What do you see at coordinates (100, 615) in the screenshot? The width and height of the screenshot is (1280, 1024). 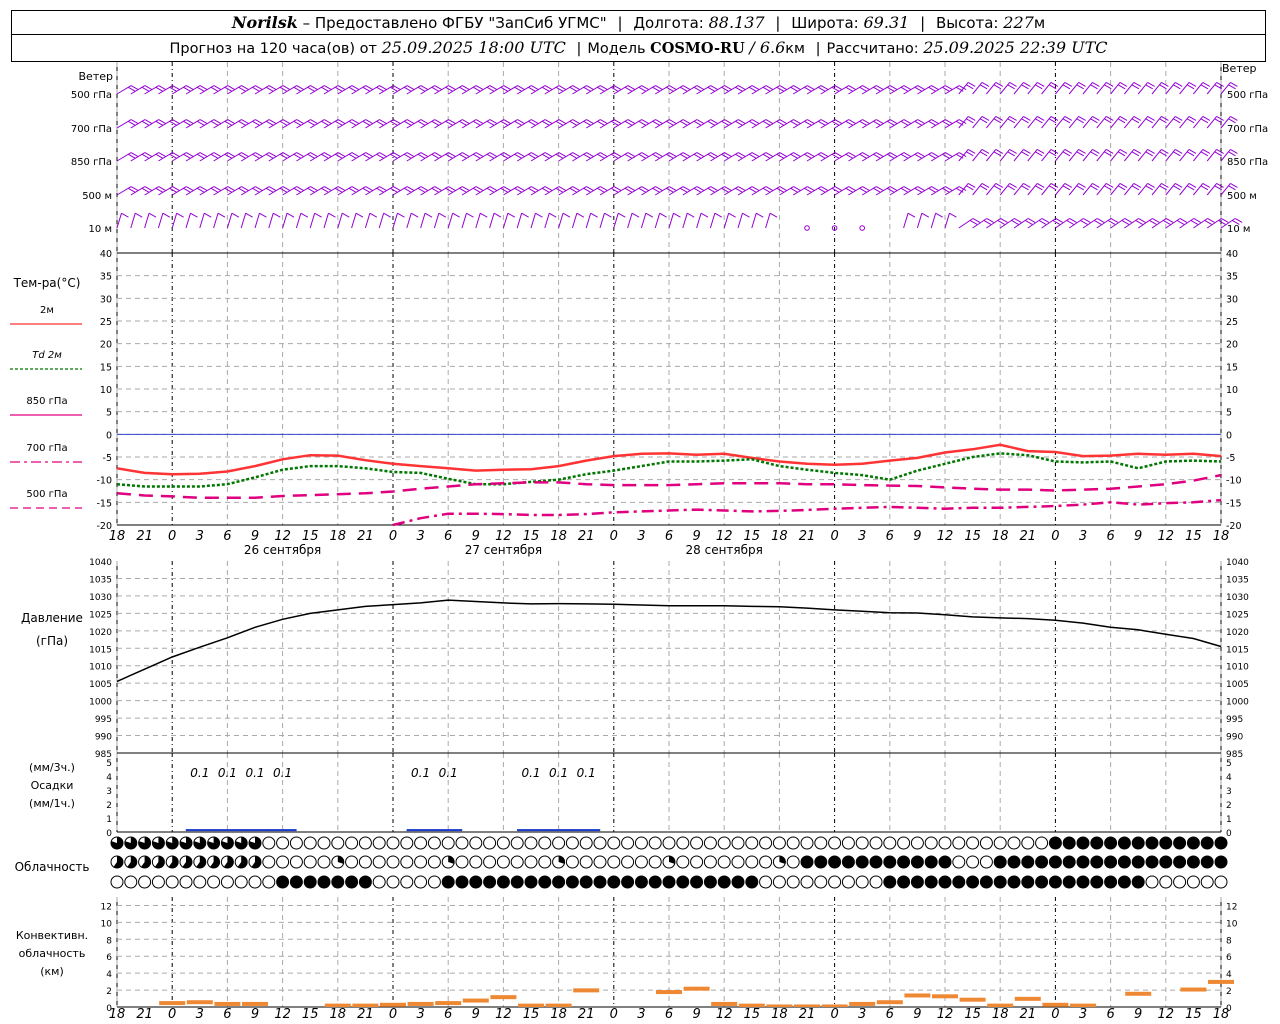 I see `pressure-ytick: 1025` at bounding box center [100, 615].